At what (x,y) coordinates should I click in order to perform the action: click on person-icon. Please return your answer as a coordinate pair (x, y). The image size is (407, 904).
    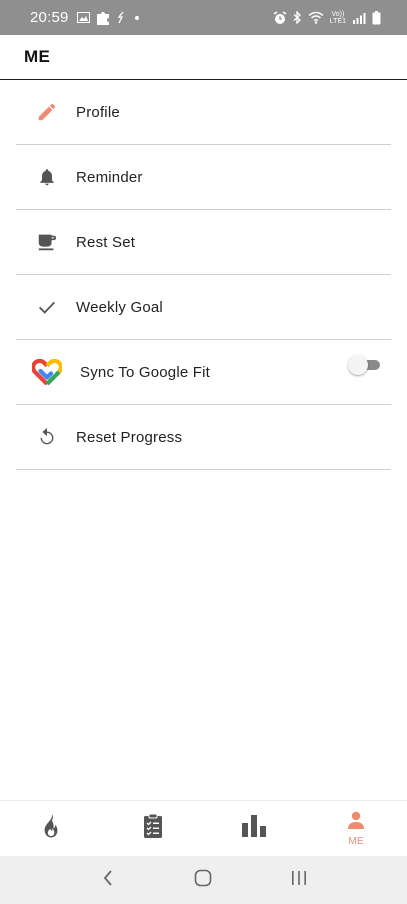
    Looking at the image, I should click on (356, 822).